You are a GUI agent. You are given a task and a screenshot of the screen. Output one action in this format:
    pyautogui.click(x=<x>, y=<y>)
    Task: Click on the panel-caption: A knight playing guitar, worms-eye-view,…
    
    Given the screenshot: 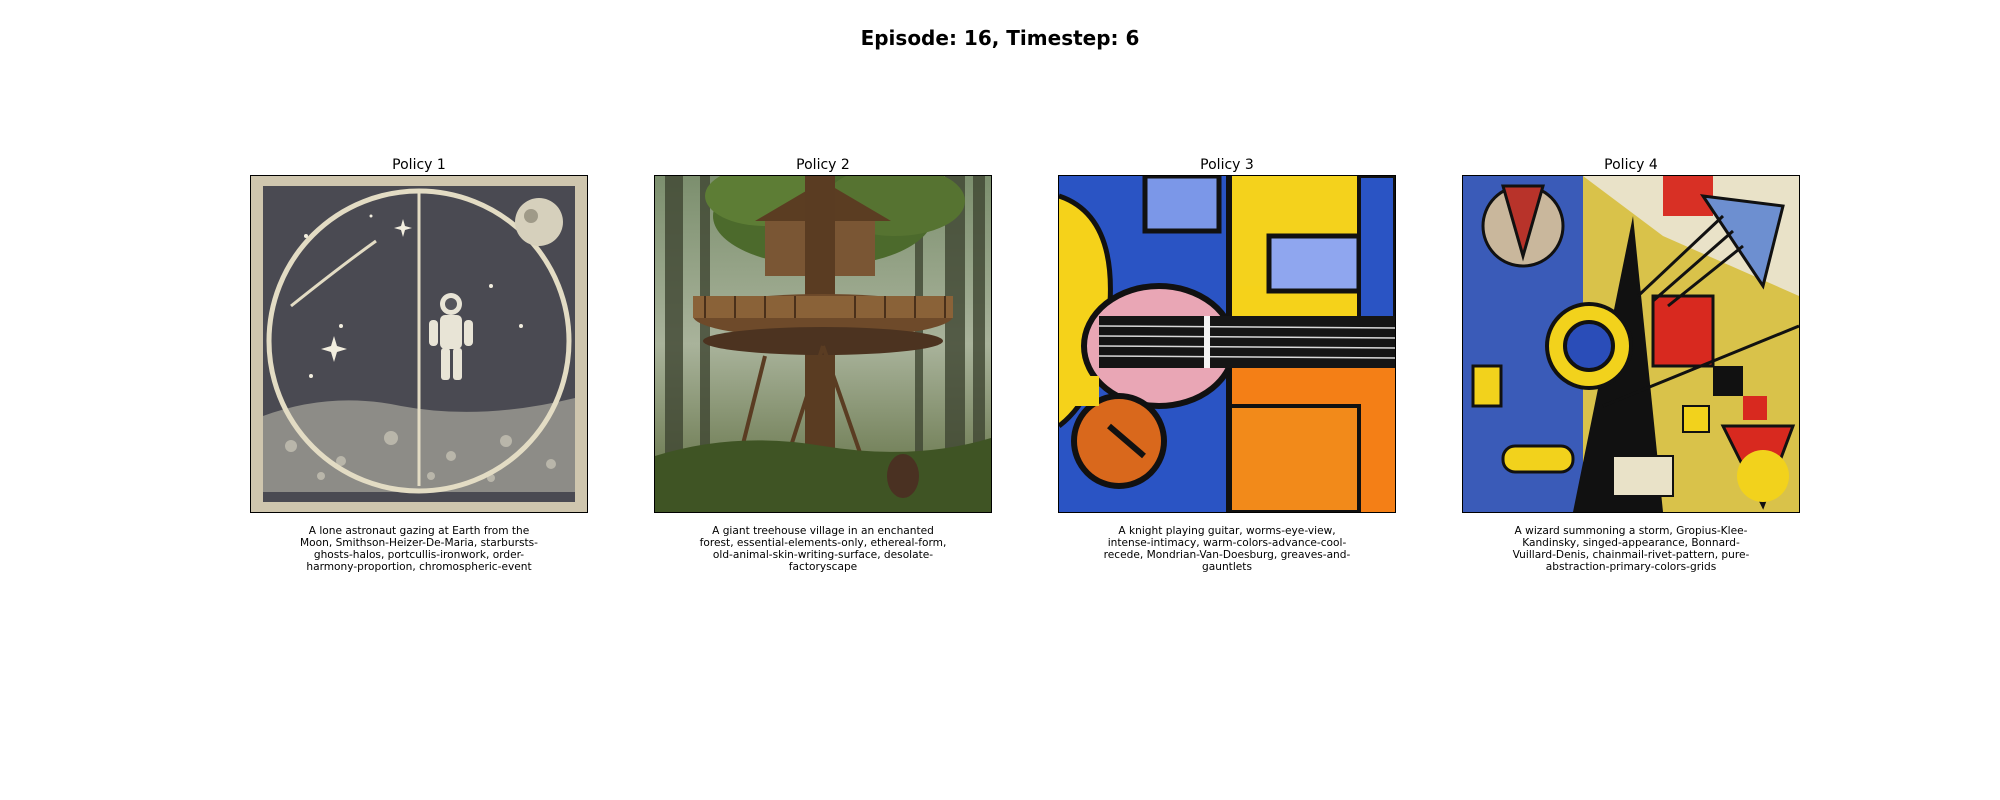 What is the action you would take?
    pyautogui.click(x=1227, y=549)
    